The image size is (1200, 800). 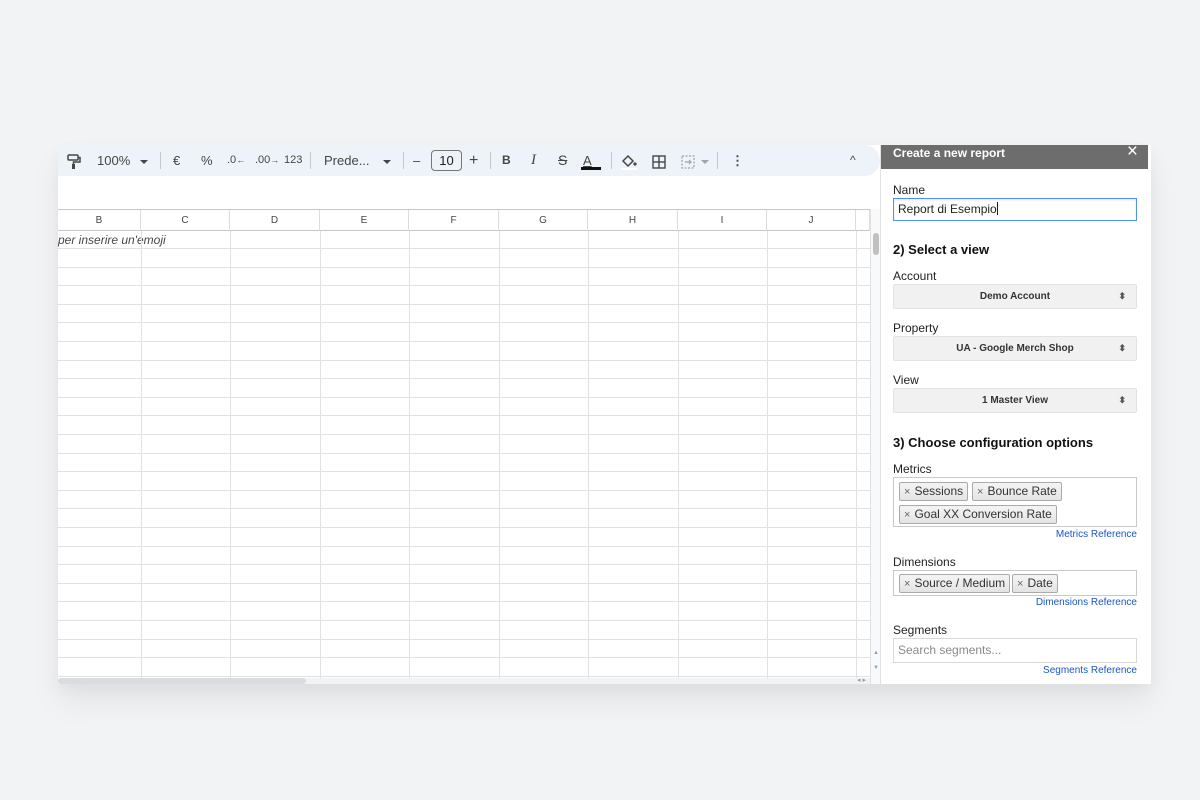 I want to click on decrease-decimal-button: .0←, so click(x=236, y=160).